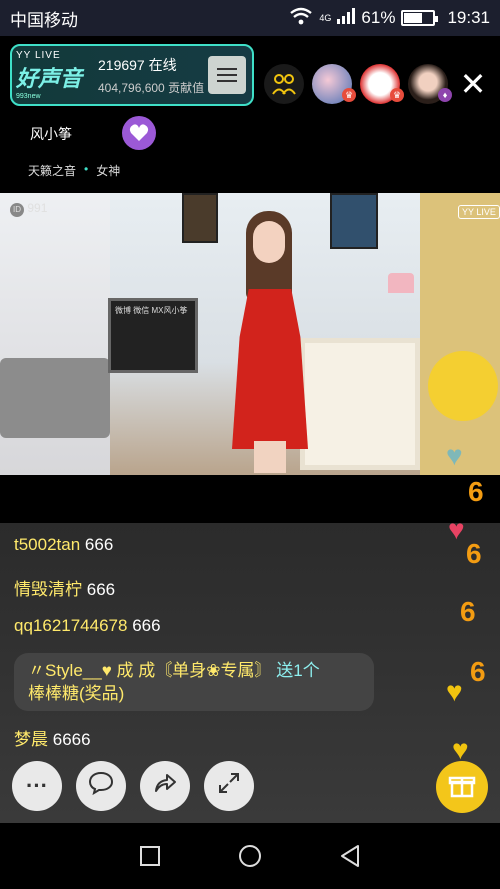  What do you see at coordinates (37, 208) in the screenshot?
I see `room-id-value: 991` at bounding box center [37, 208].